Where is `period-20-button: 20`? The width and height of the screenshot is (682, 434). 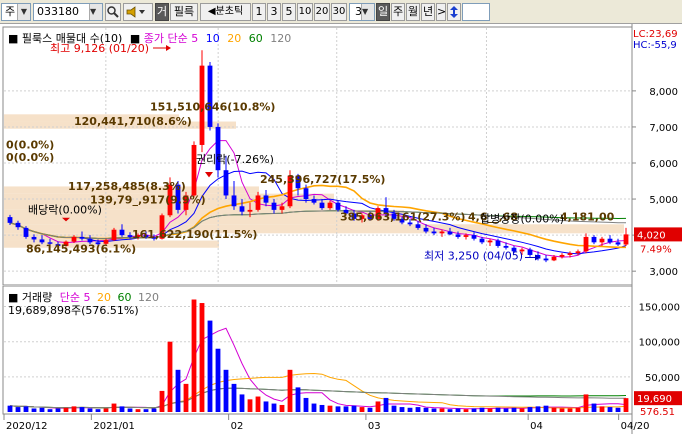 period-20-button: 20 is located at coordinates (322, 12).